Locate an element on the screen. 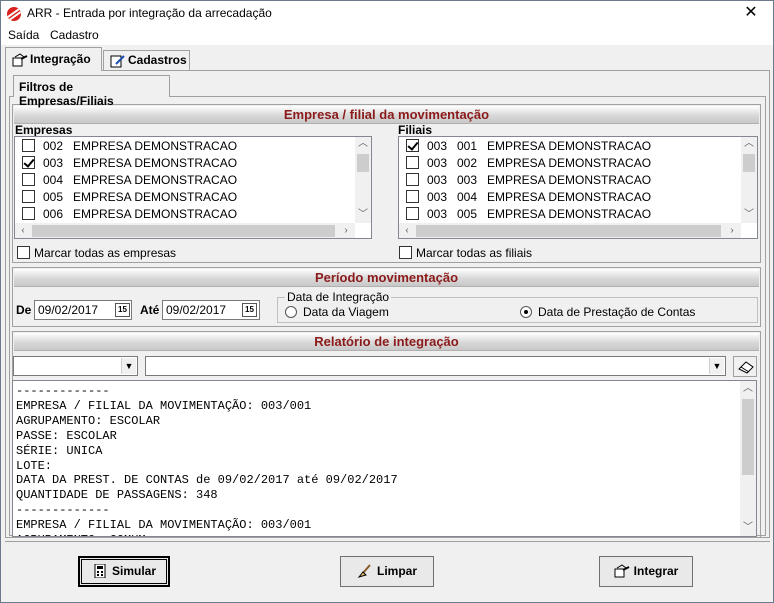 The height and width of the screenshot is (603, 774). filiais-code: 005 is located at coordinates (467, 214).